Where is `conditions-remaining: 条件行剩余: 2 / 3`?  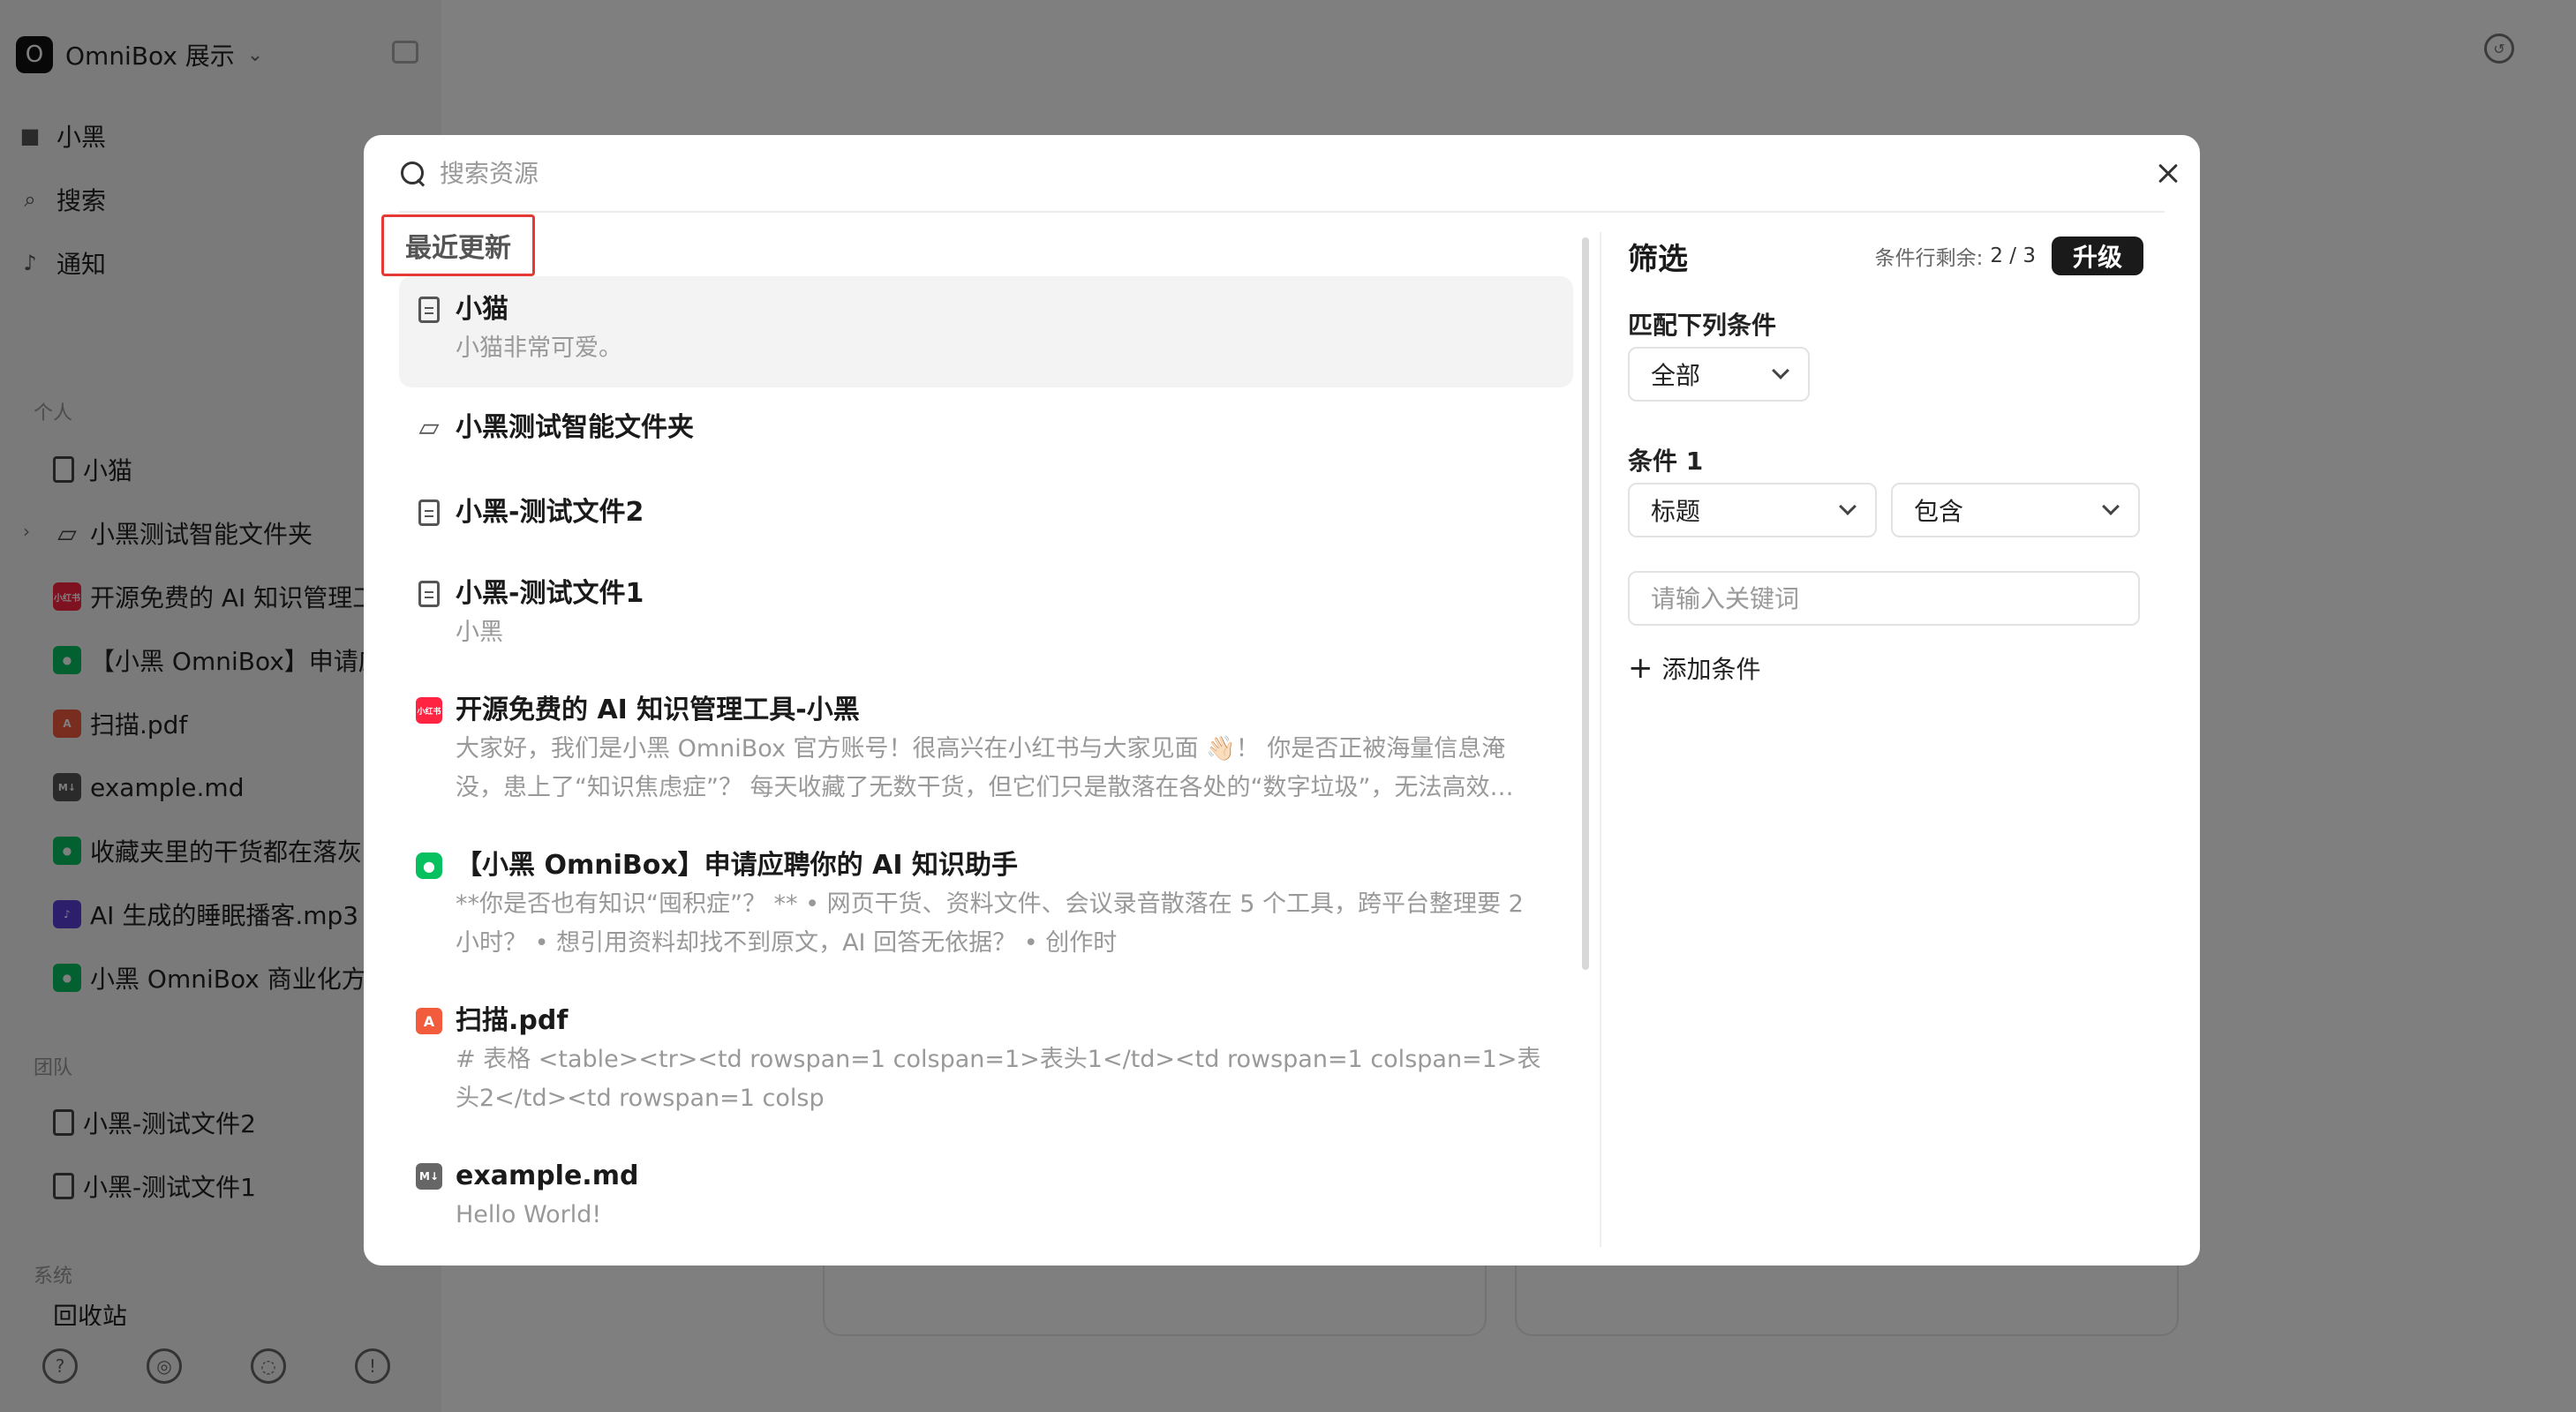
conditions-remaining: 条件行剩余: 2 / 3 is located at coordinates (1956, 256).